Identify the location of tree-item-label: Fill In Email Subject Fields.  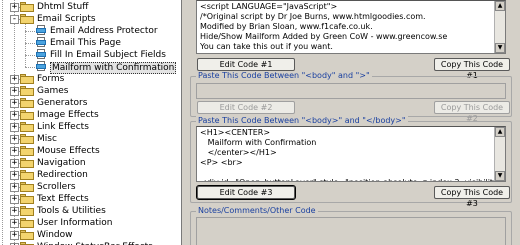
(108, 55).